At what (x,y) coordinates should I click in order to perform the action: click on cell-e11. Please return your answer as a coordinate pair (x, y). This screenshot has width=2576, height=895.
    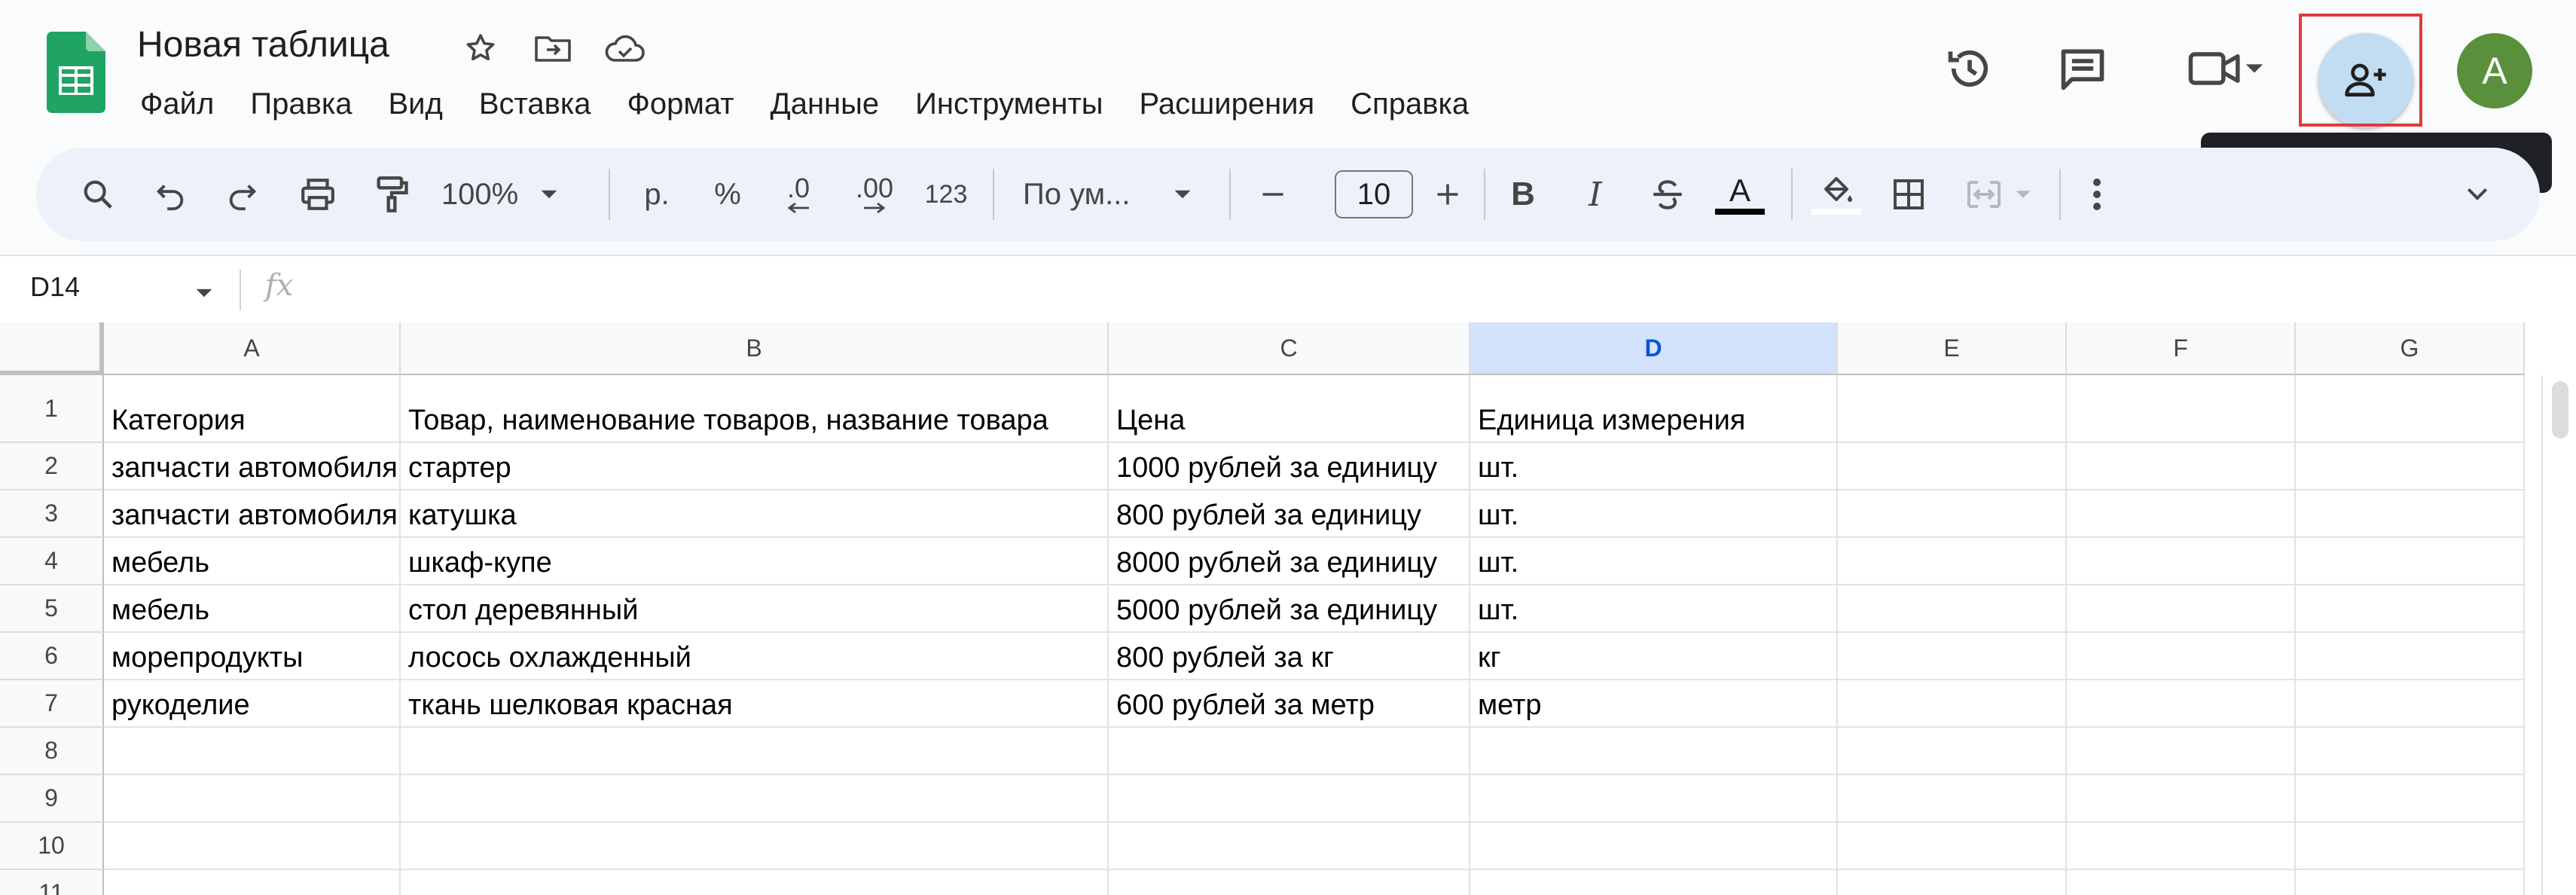
    Looking at the image, I should click on (1953, 882).